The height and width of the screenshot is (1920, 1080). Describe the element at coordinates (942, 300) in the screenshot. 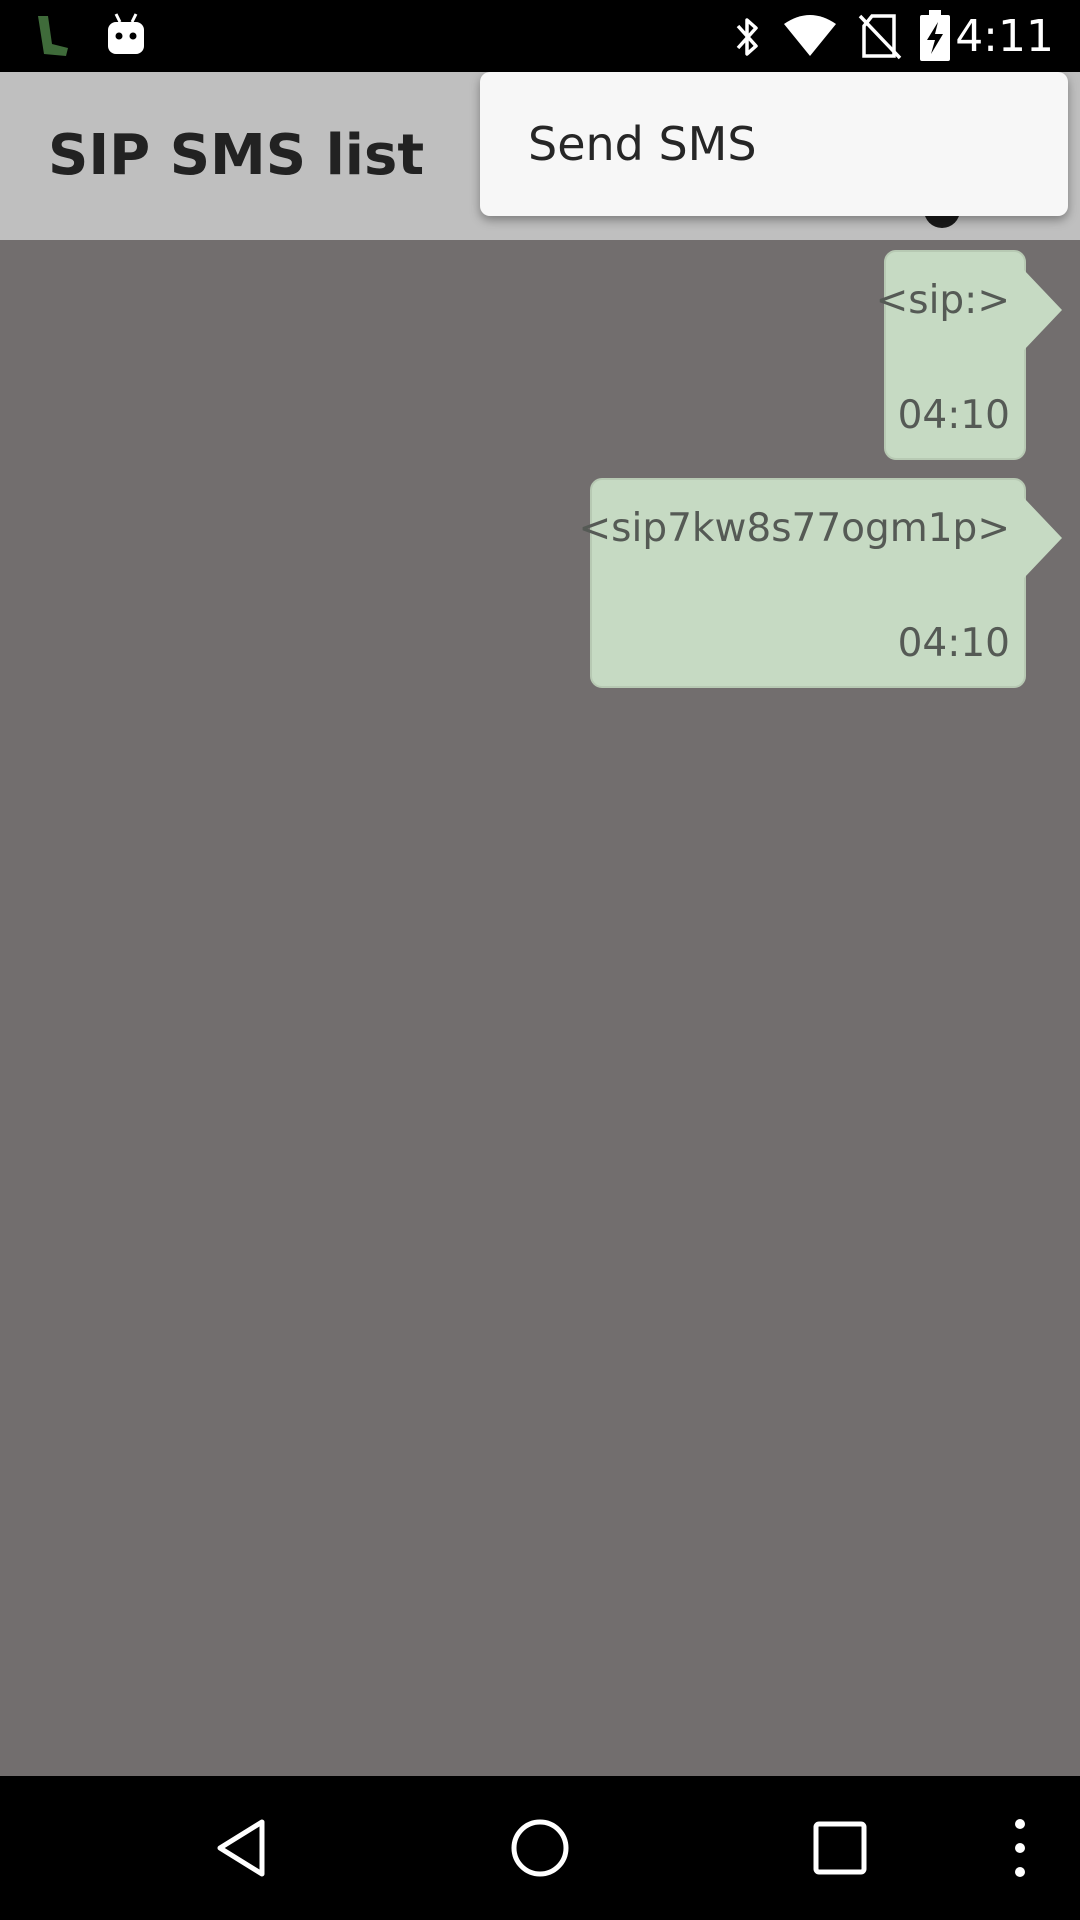

I see `message-sender: <sip:>` at that location.